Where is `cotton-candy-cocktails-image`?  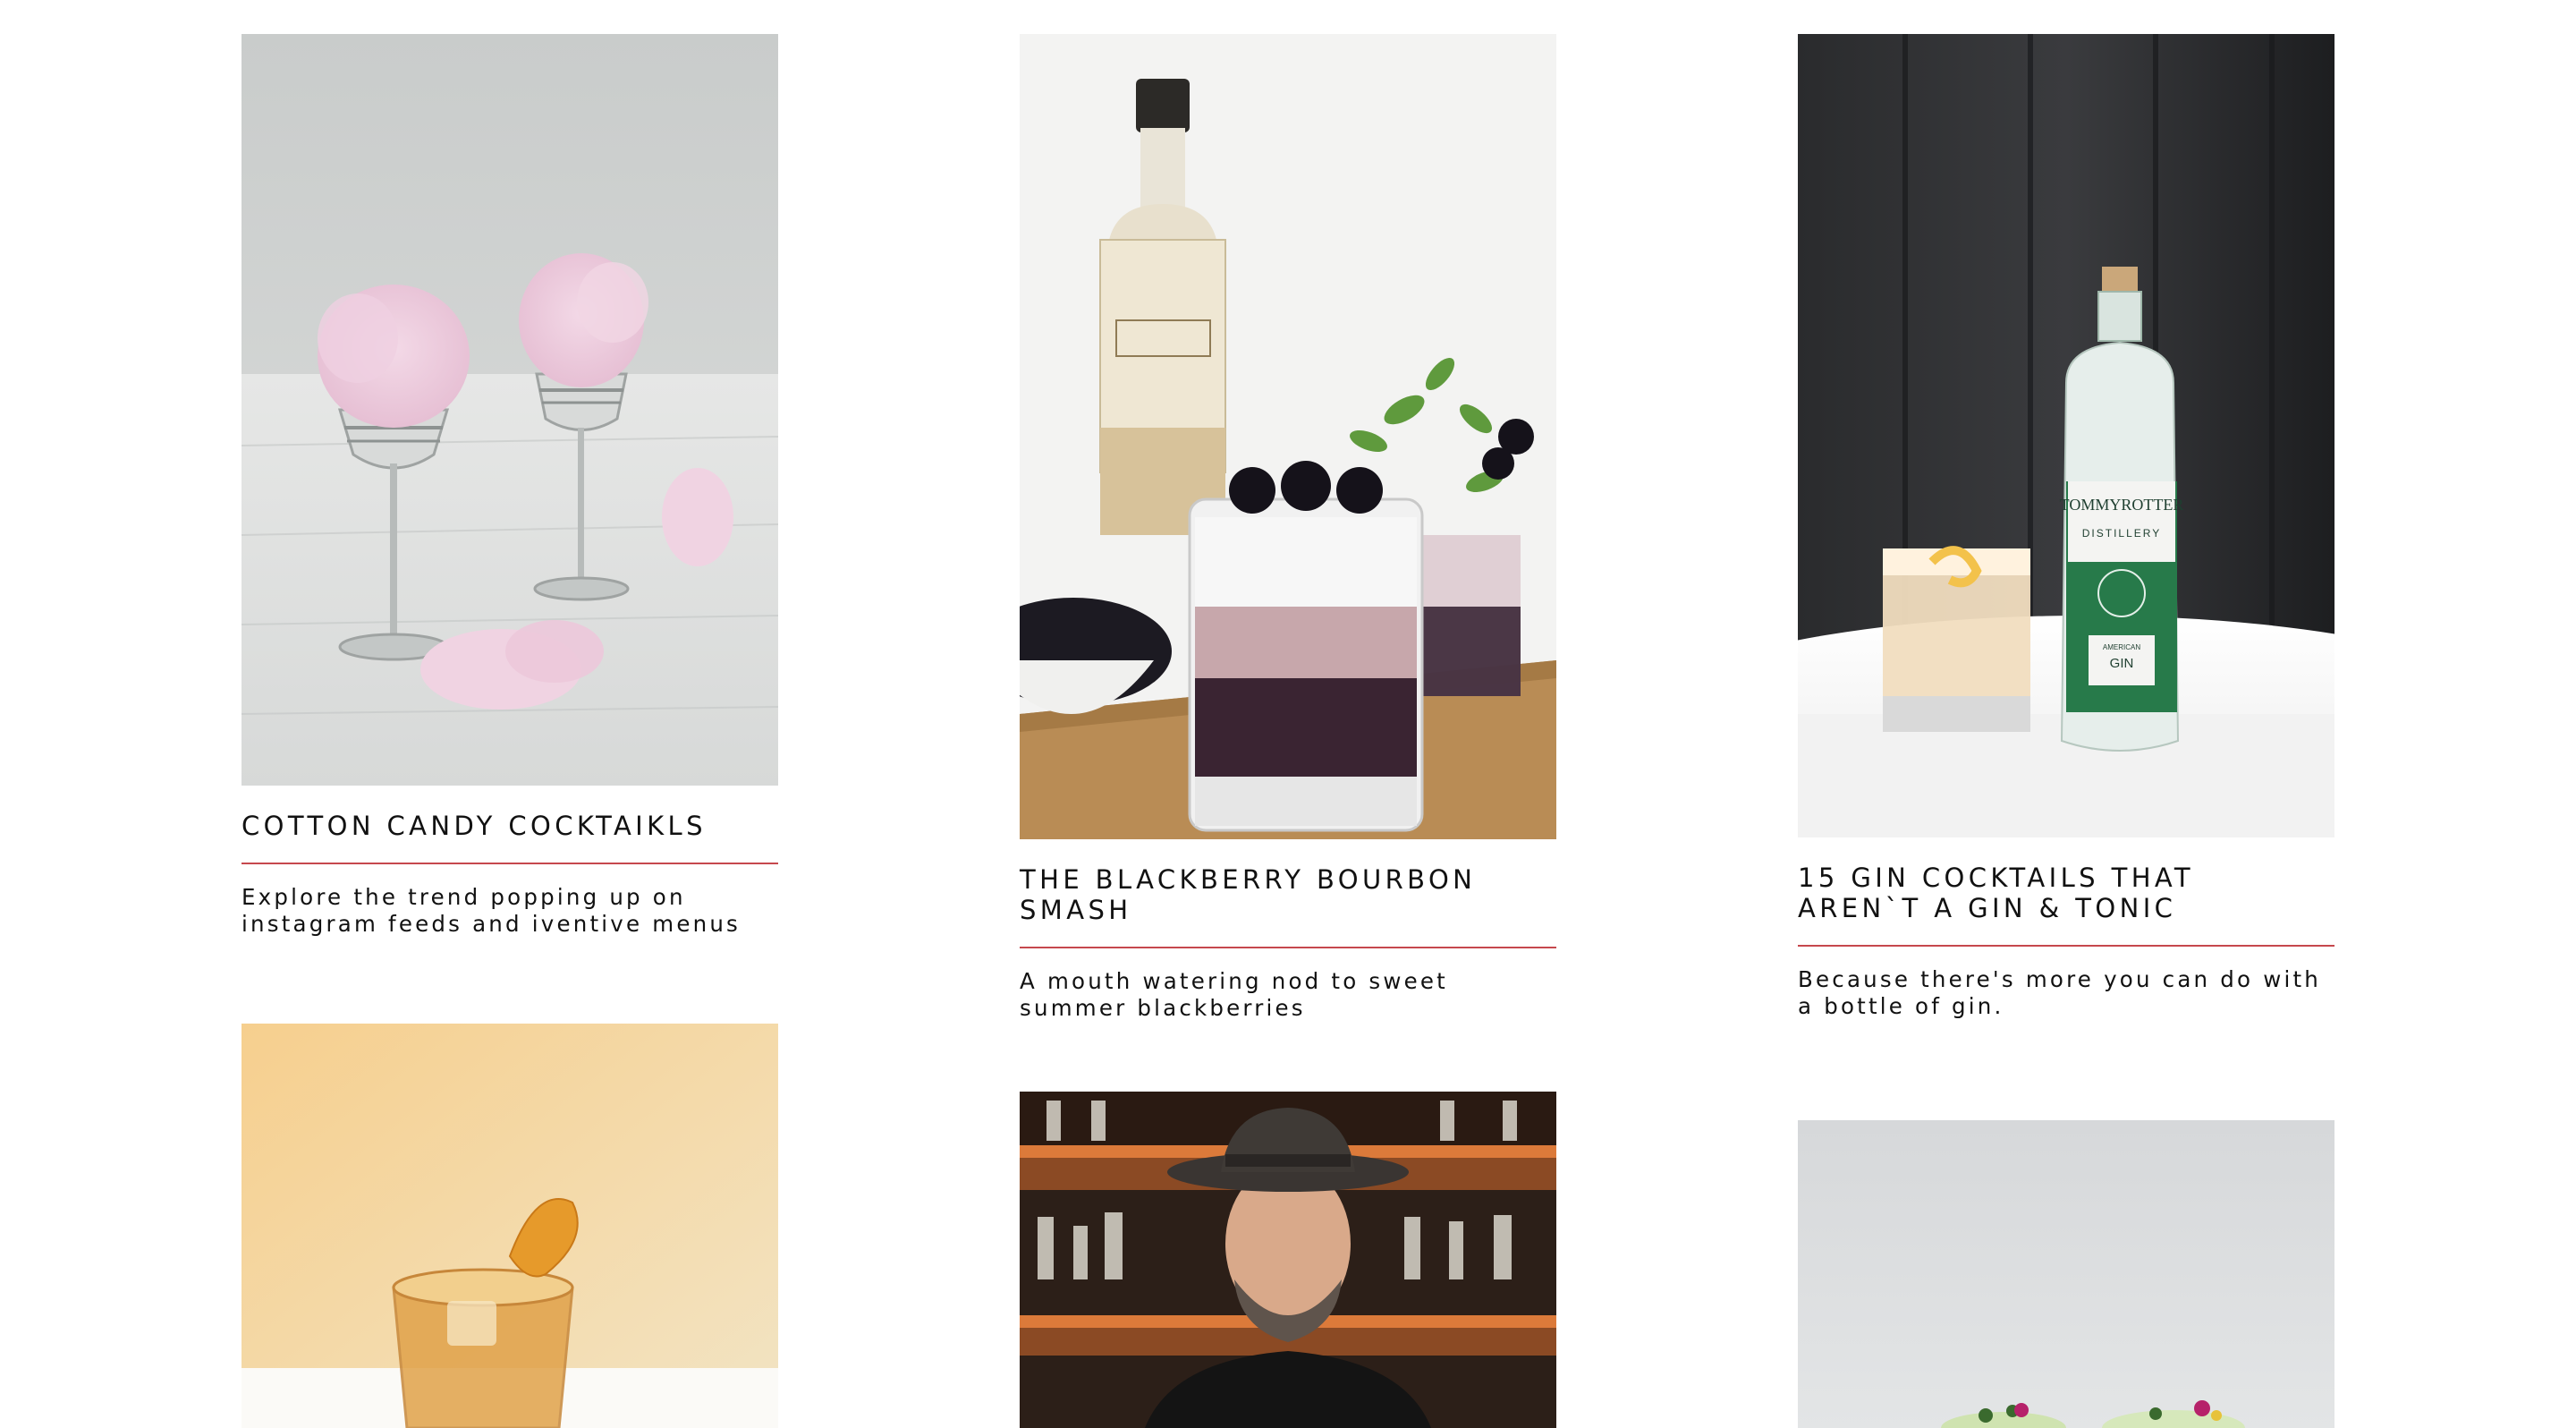 cotton-candy-cocktails-image is located at coordinates (510, 410).